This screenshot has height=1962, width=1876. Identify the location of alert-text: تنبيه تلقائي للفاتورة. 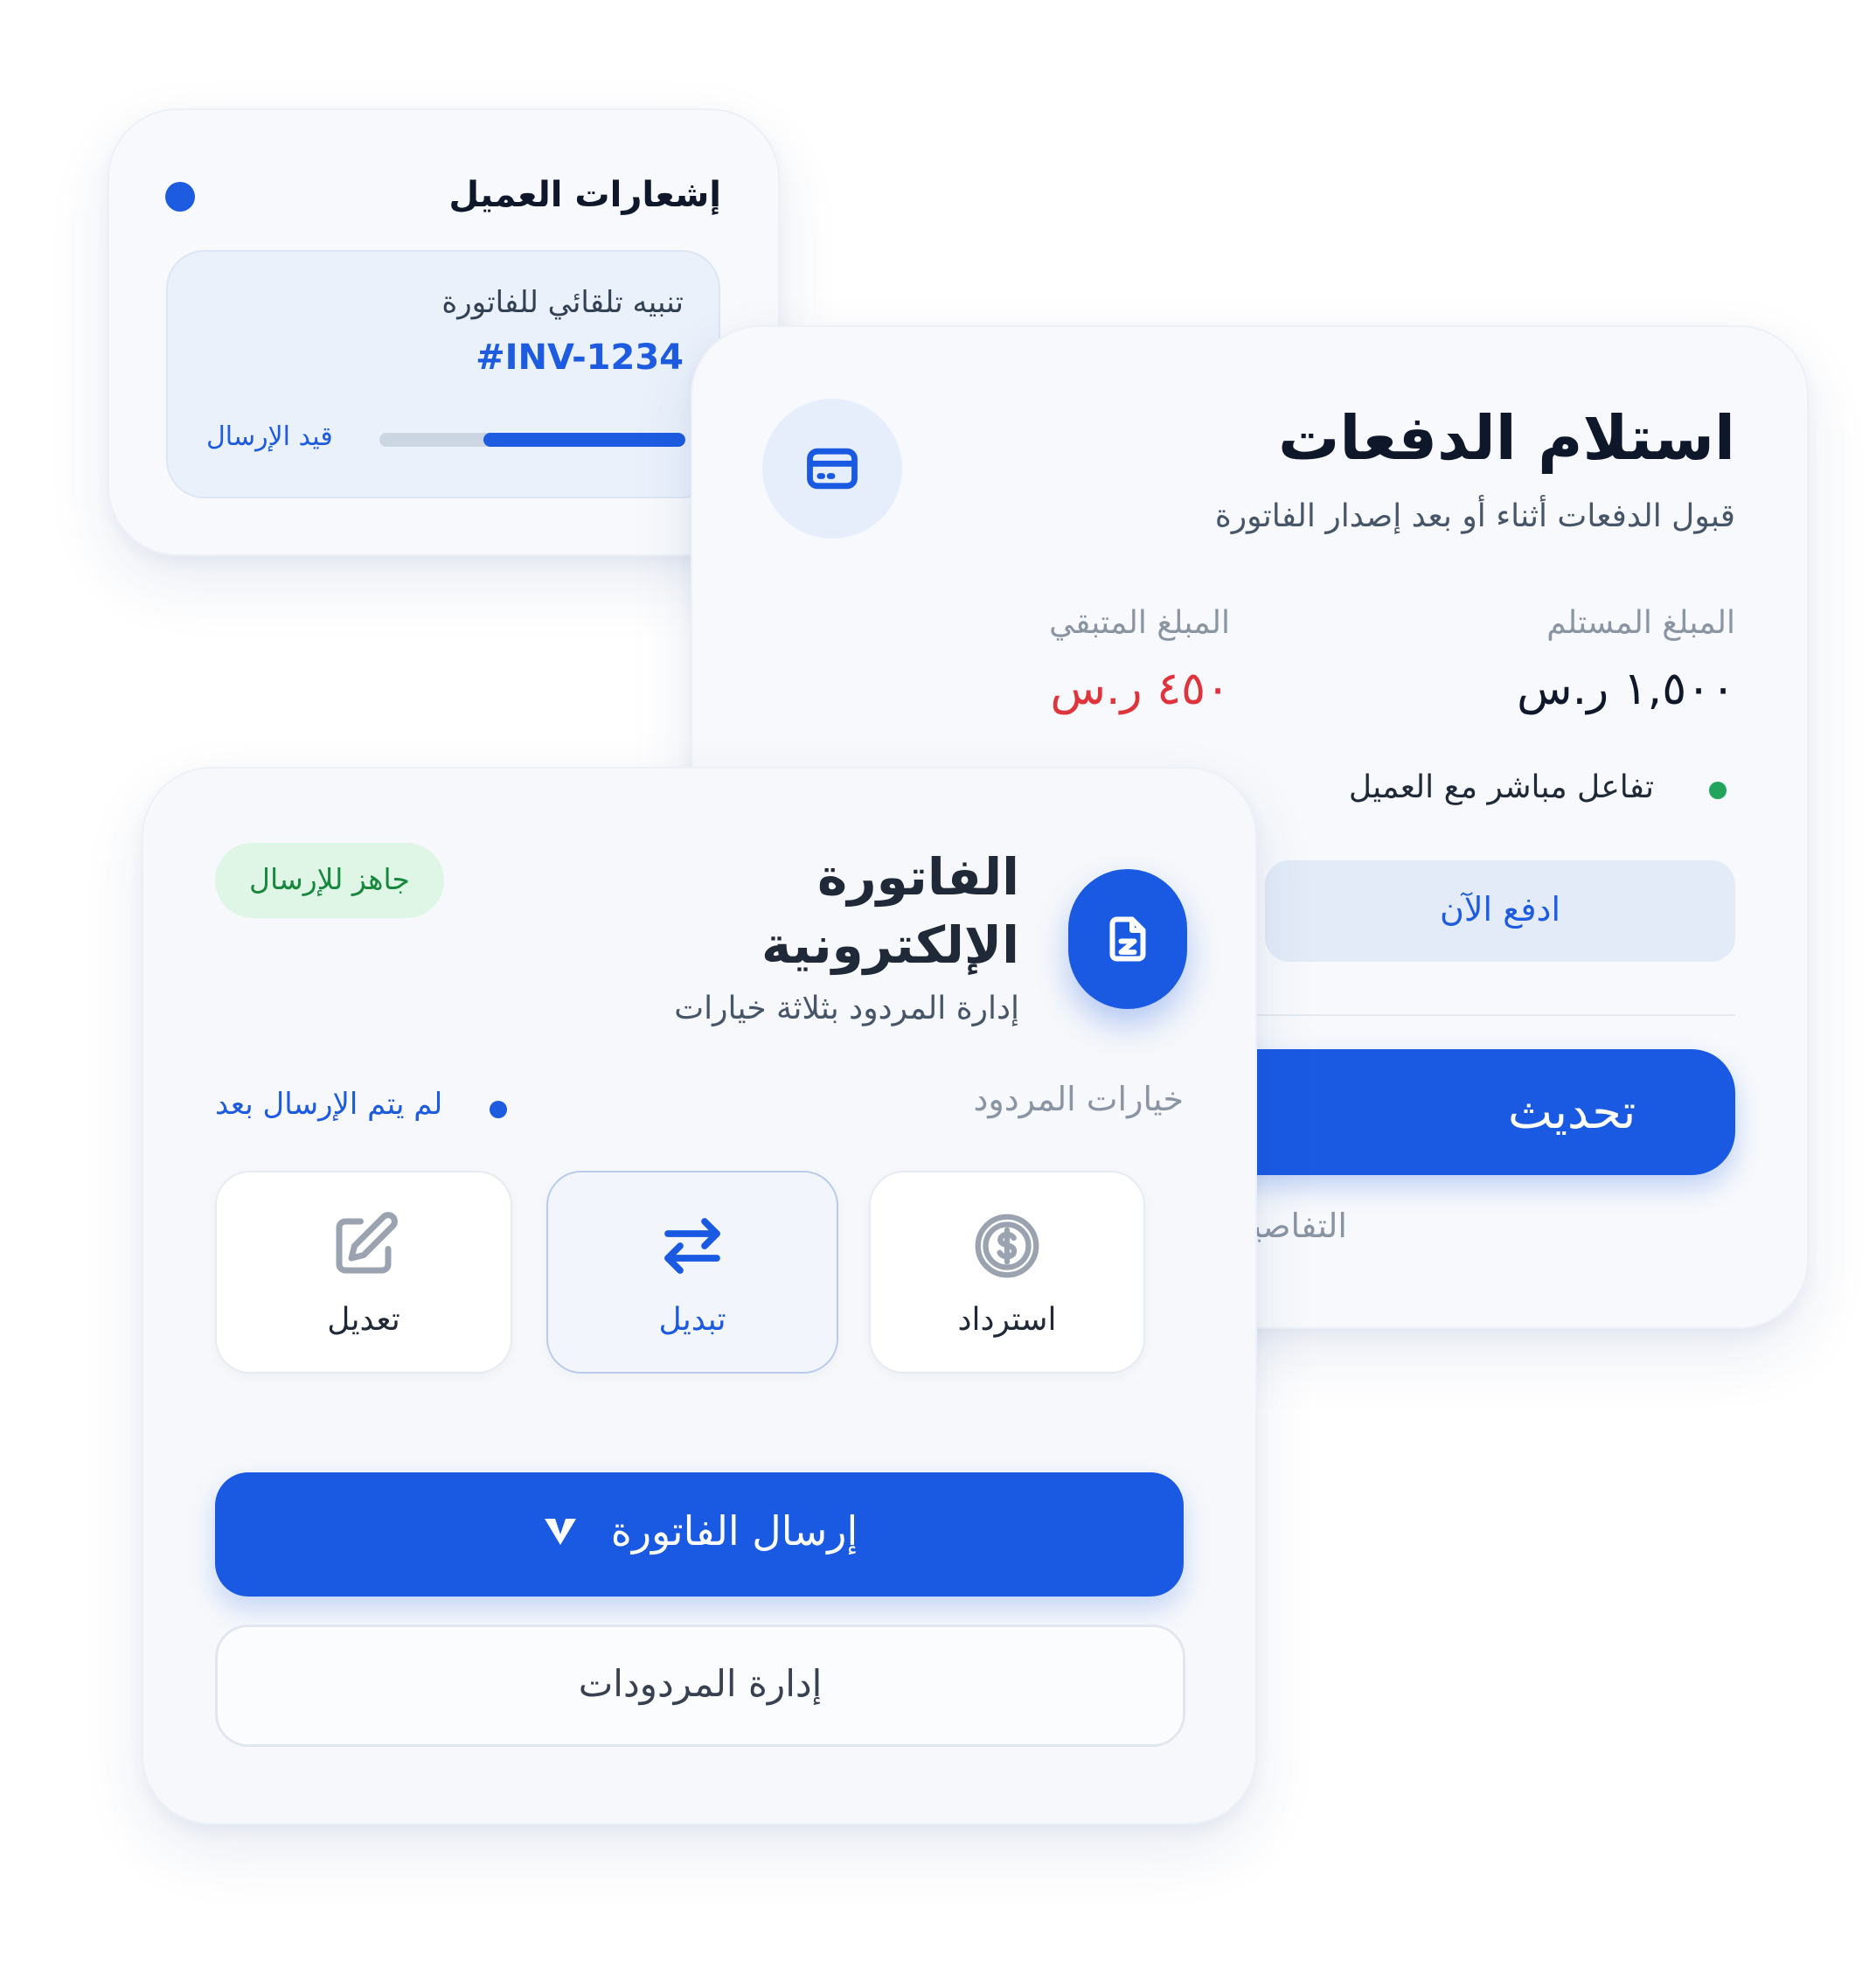
(562, 303).